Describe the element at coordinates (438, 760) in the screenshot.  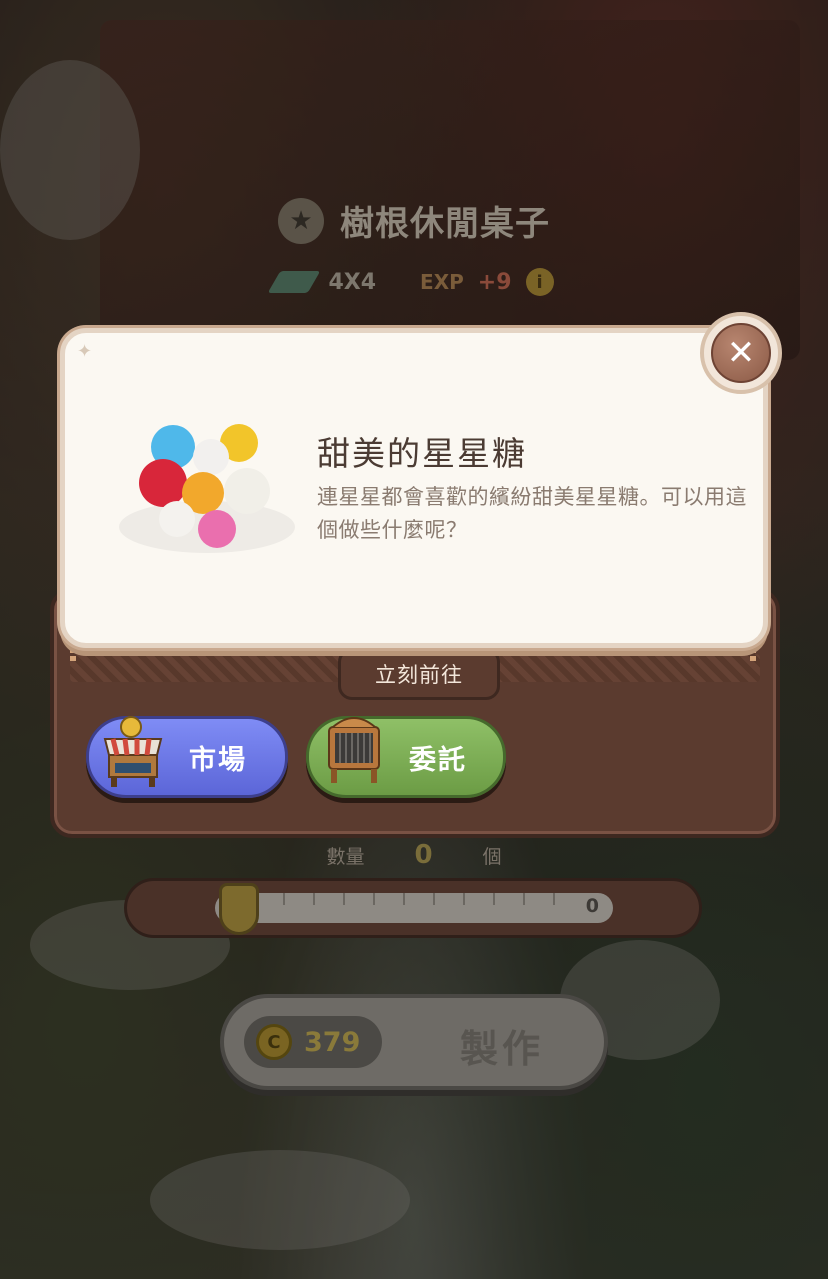
I see `commission-label: 委託` at that location.